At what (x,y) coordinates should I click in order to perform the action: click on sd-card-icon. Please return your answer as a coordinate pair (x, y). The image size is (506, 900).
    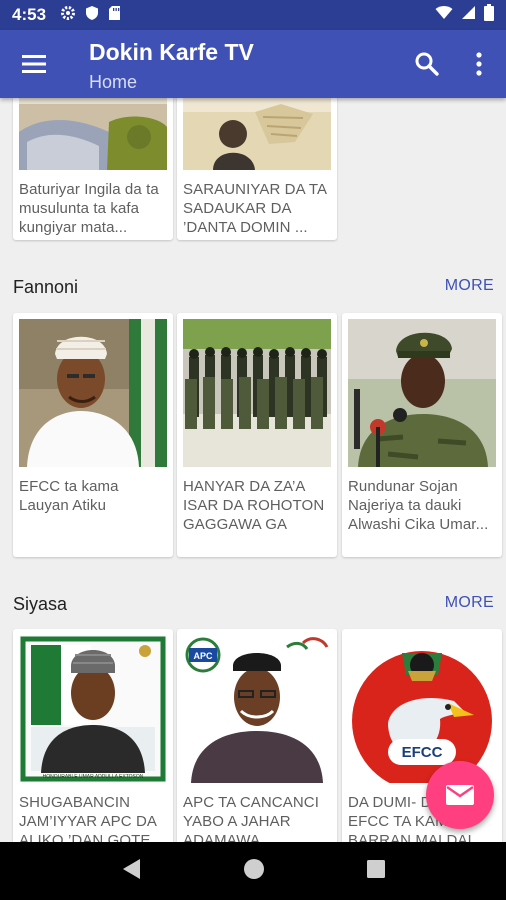
    Looking at the image, I should click on (114, 15).